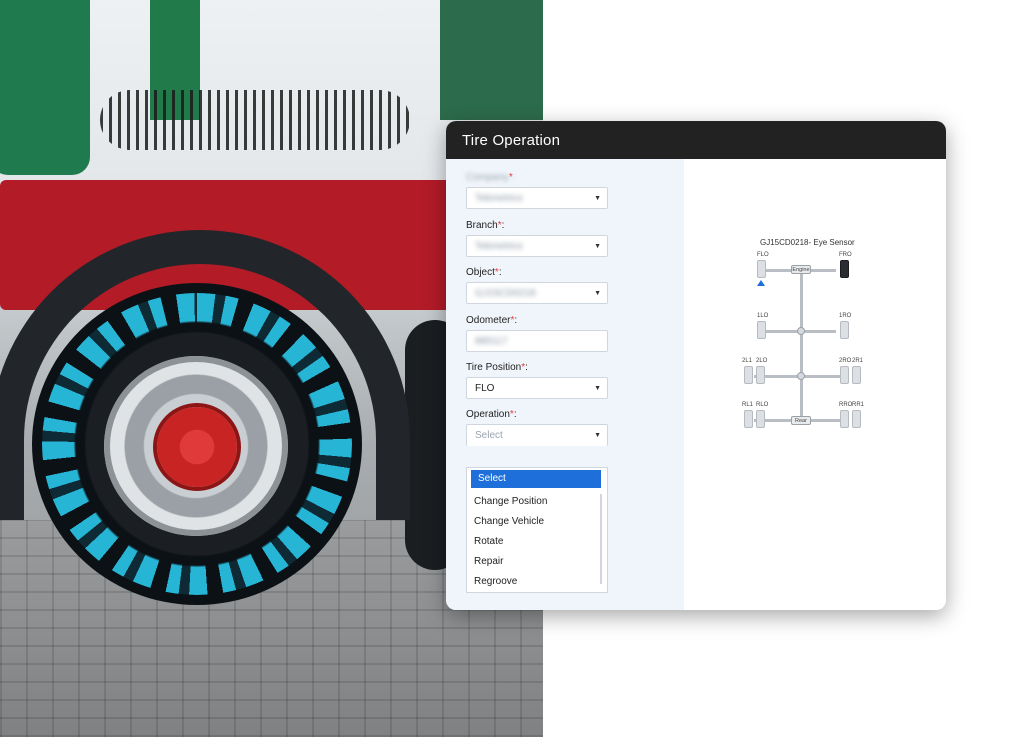 This screenshot has height=737, width=1024. What do you see at coordinates (748, 405) in the screenshot?
I see `wheel-label-rl1: RL1` at bounding box center [748, 405].